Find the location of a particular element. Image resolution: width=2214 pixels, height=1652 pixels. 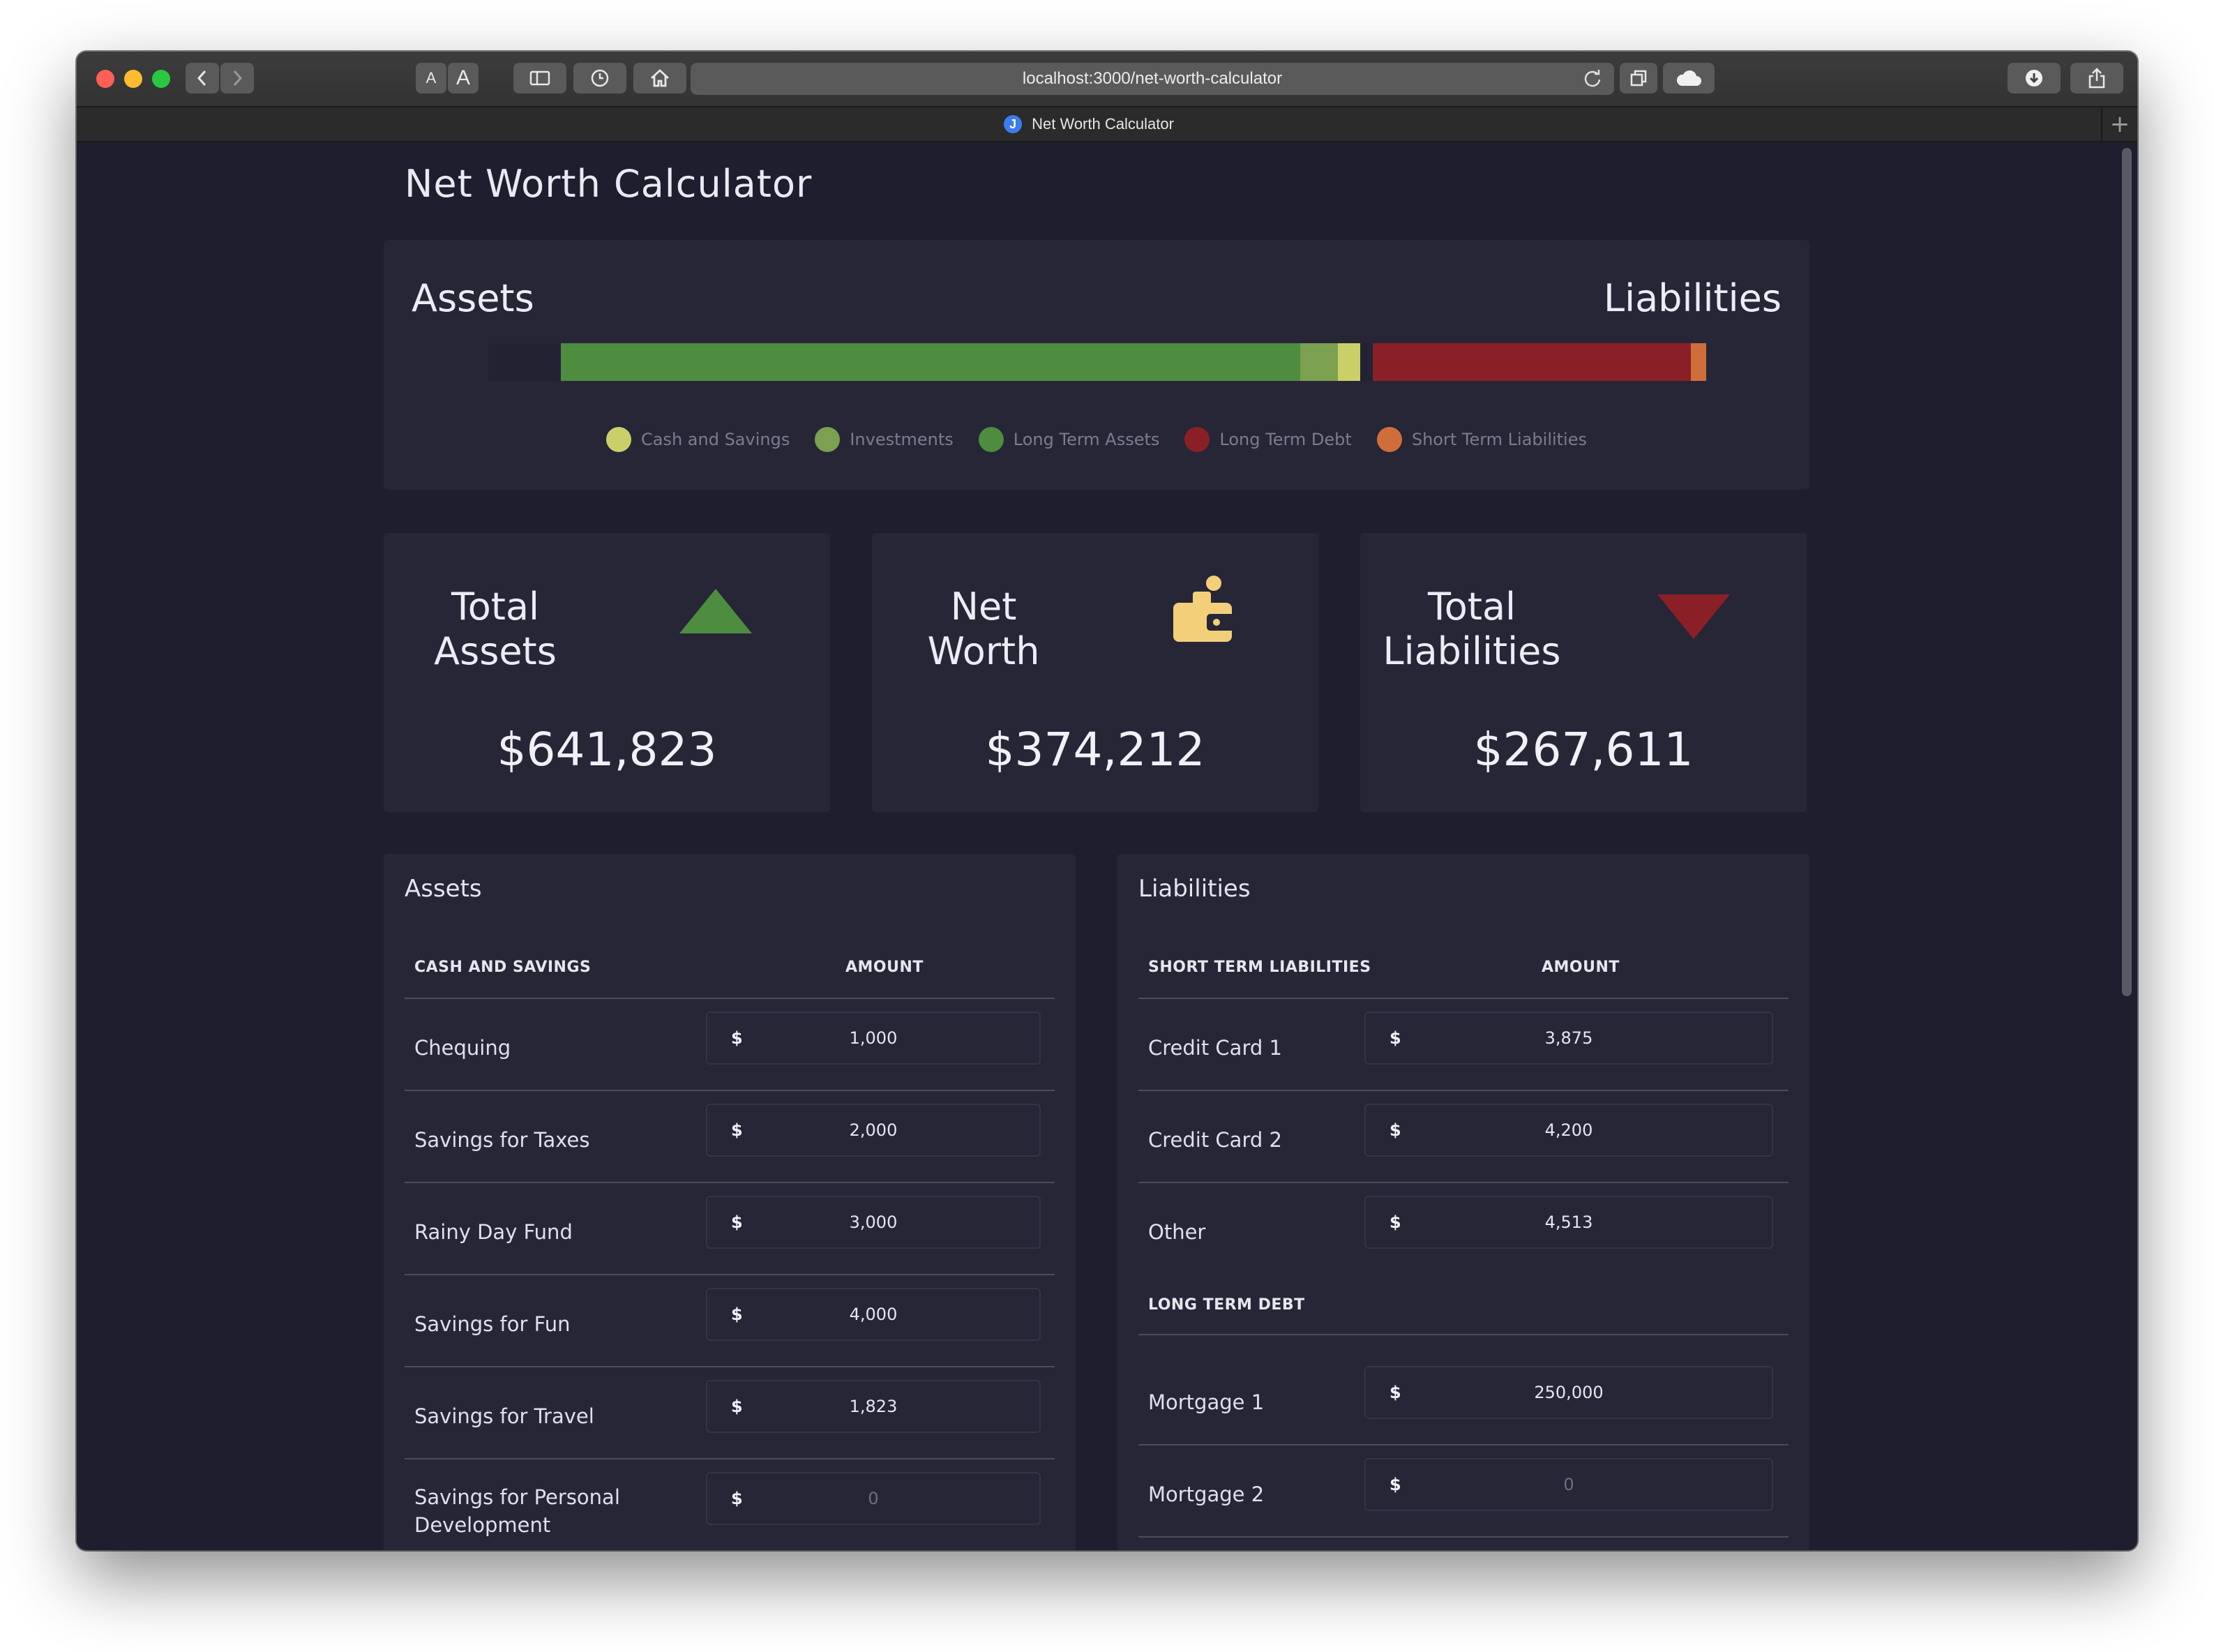

total-assets-card: Total Assets $641,823 is located at coordinates (607, 672).